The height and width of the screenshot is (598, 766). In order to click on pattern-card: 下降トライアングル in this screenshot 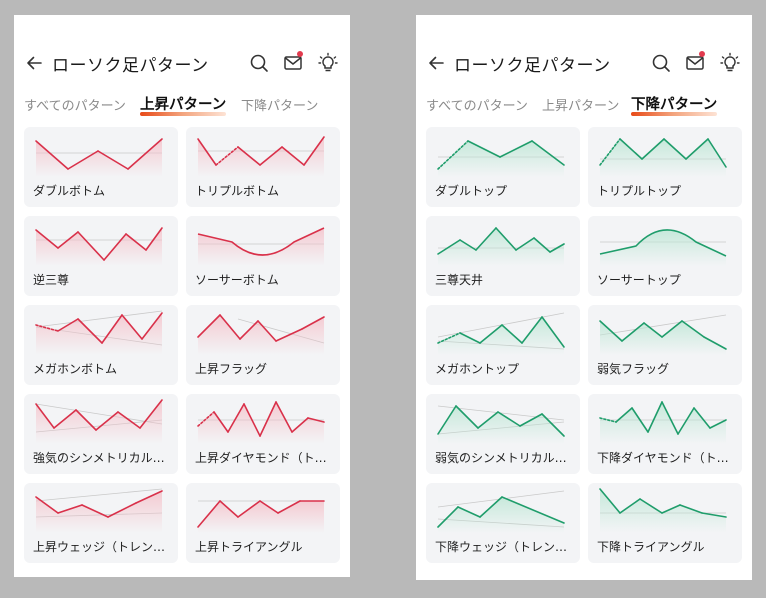, I will do `click(665, 523)`.